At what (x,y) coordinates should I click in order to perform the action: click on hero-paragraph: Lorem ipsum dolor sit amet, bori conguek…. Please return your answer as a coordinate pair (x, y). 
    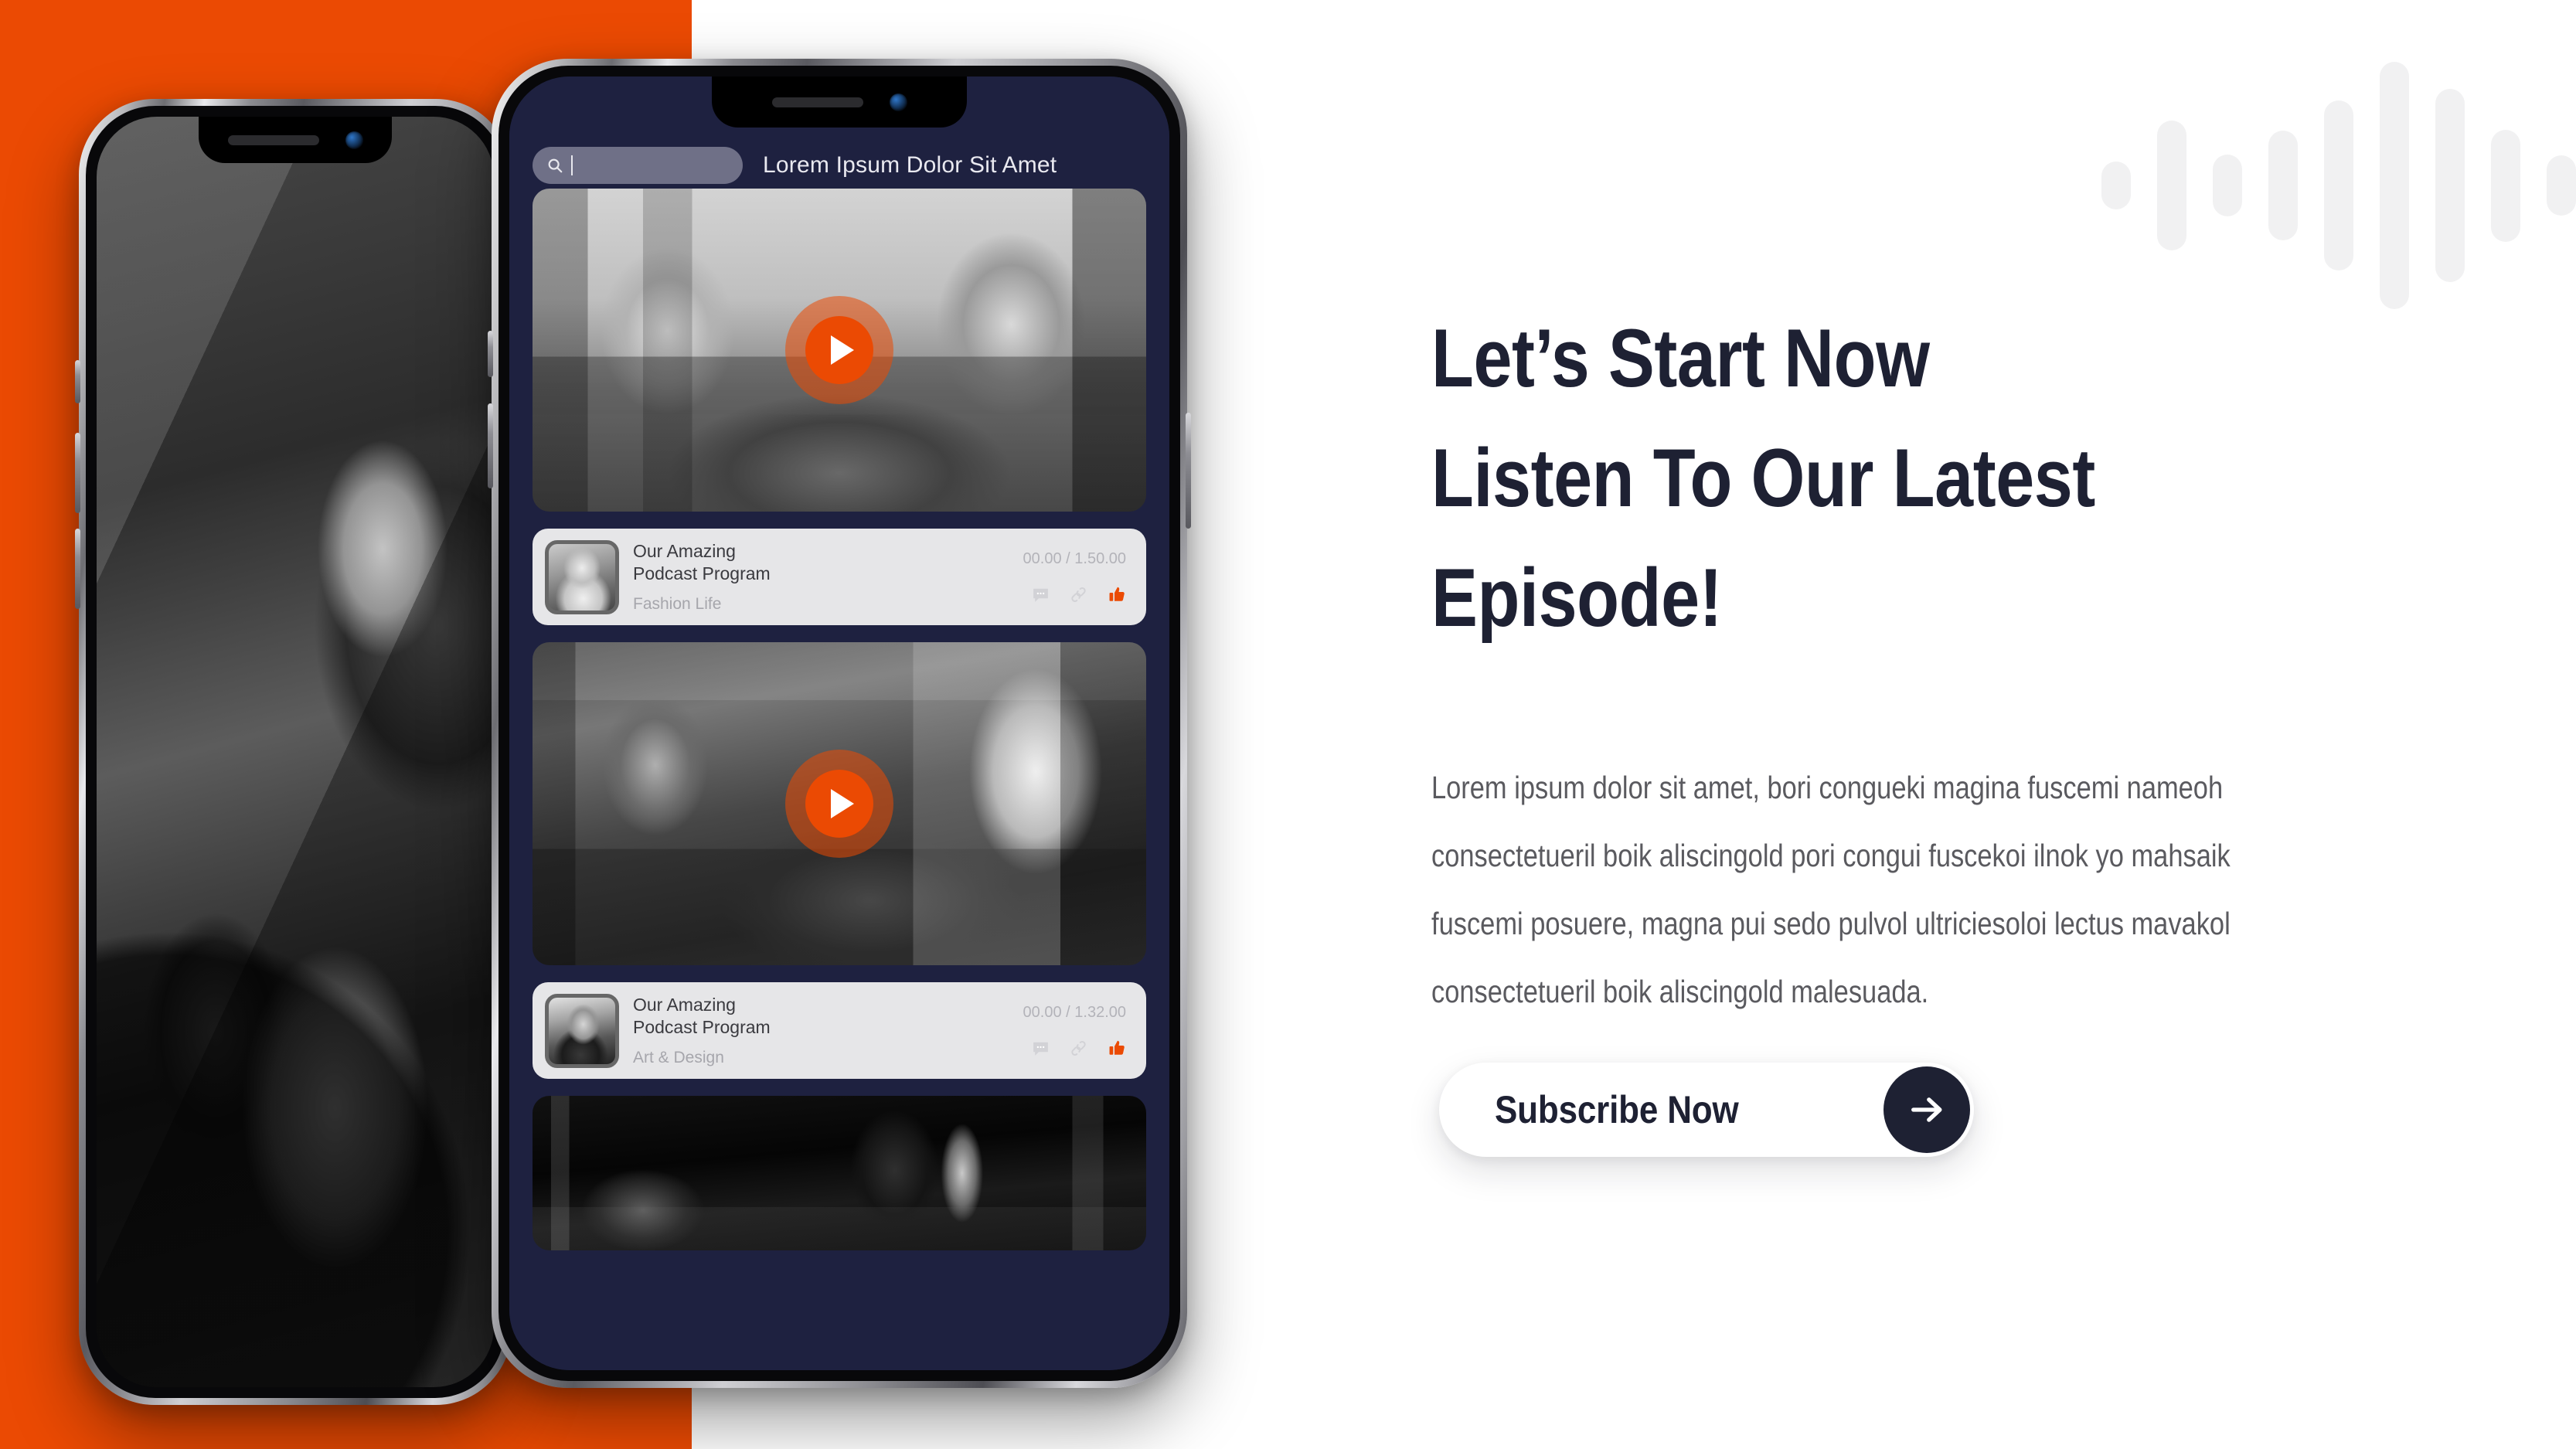
    Looking at the image, I should click on (1831, 890).